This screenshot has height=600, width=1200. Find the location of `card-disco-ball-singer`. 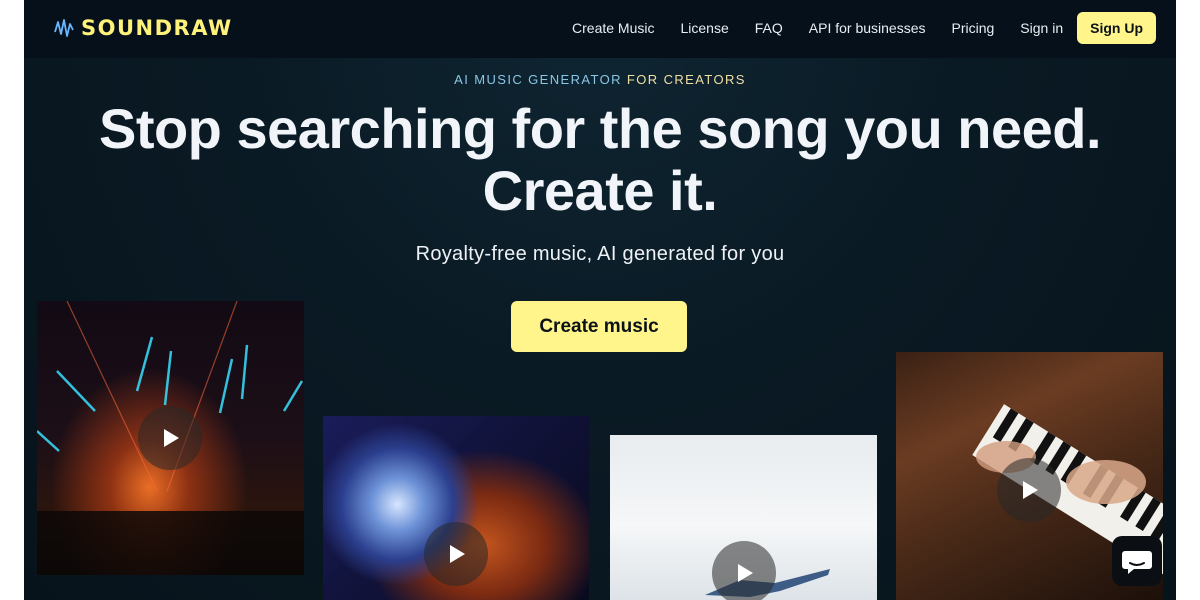

card-disco-ball-singer is located at coordinates (456, 508).